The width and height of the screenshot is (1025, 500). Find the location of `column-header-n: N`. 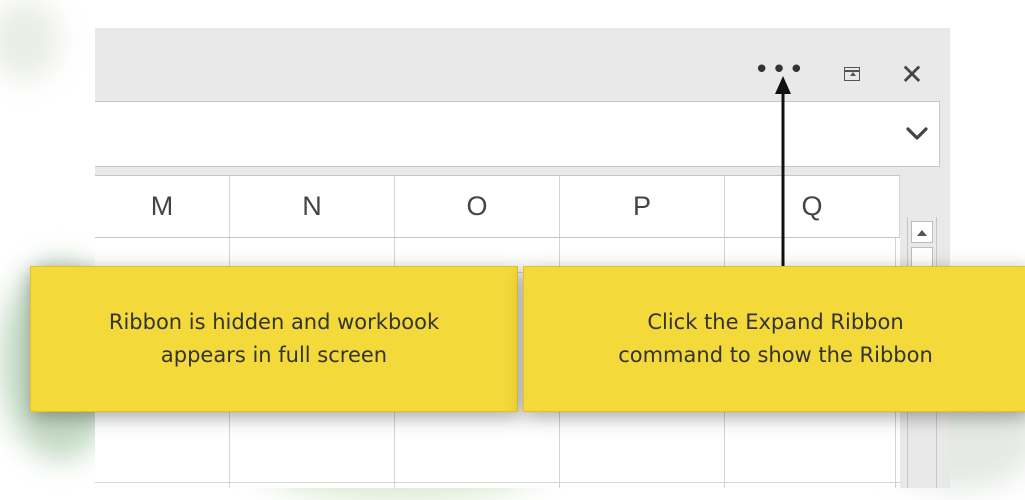

column-header-n: N is located at coordinates (312, 206).